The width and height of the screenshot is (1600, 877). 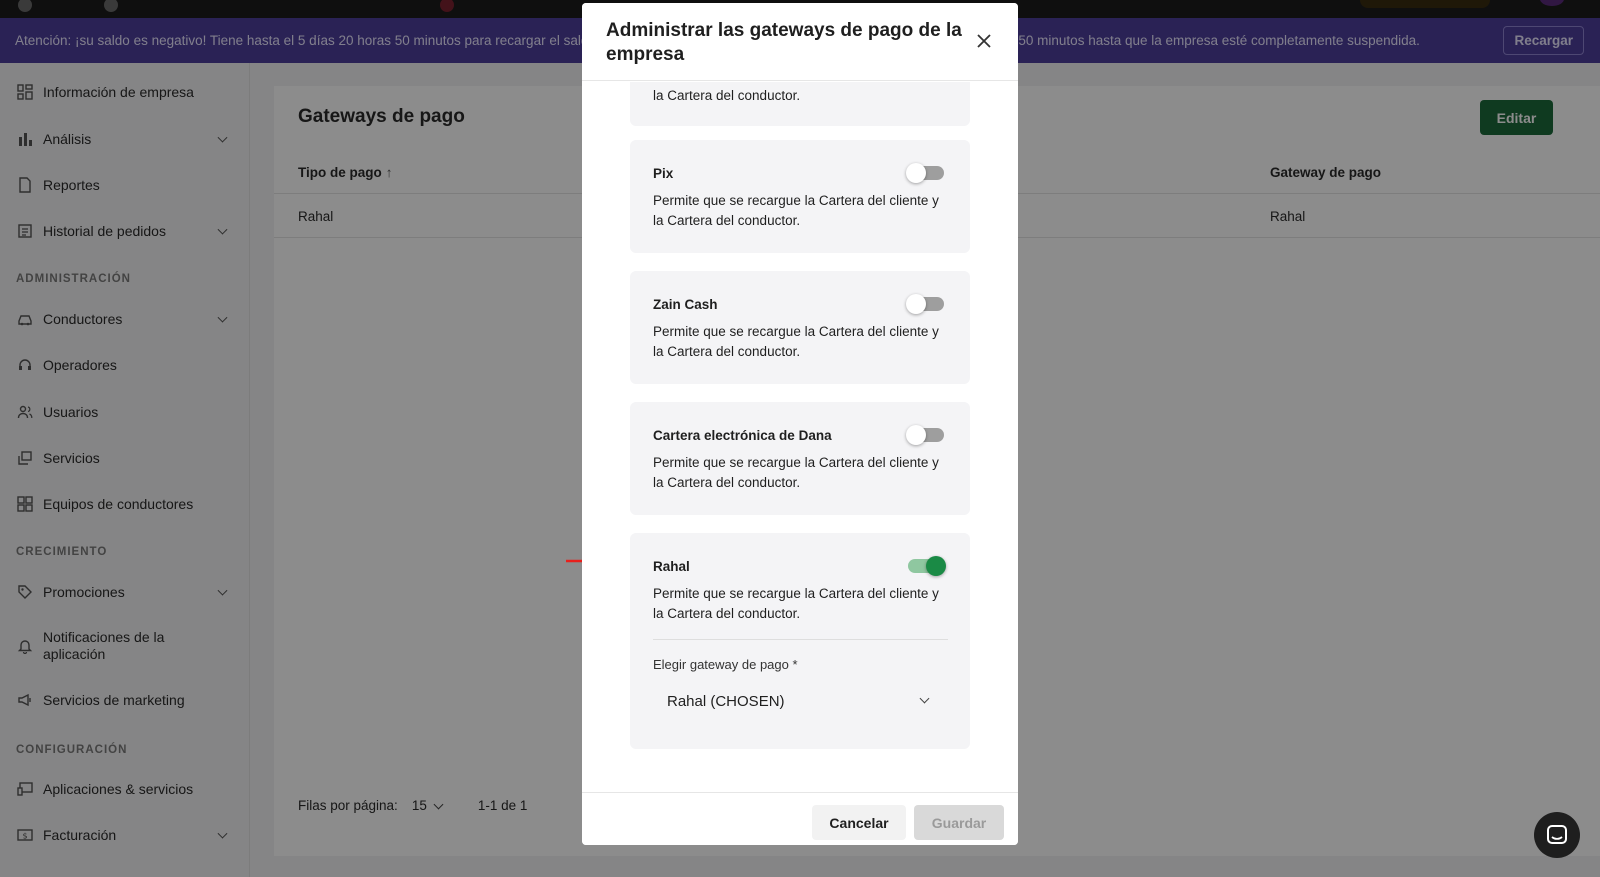 I want to click on chevron-down-icon, so click(x=924, y=698).